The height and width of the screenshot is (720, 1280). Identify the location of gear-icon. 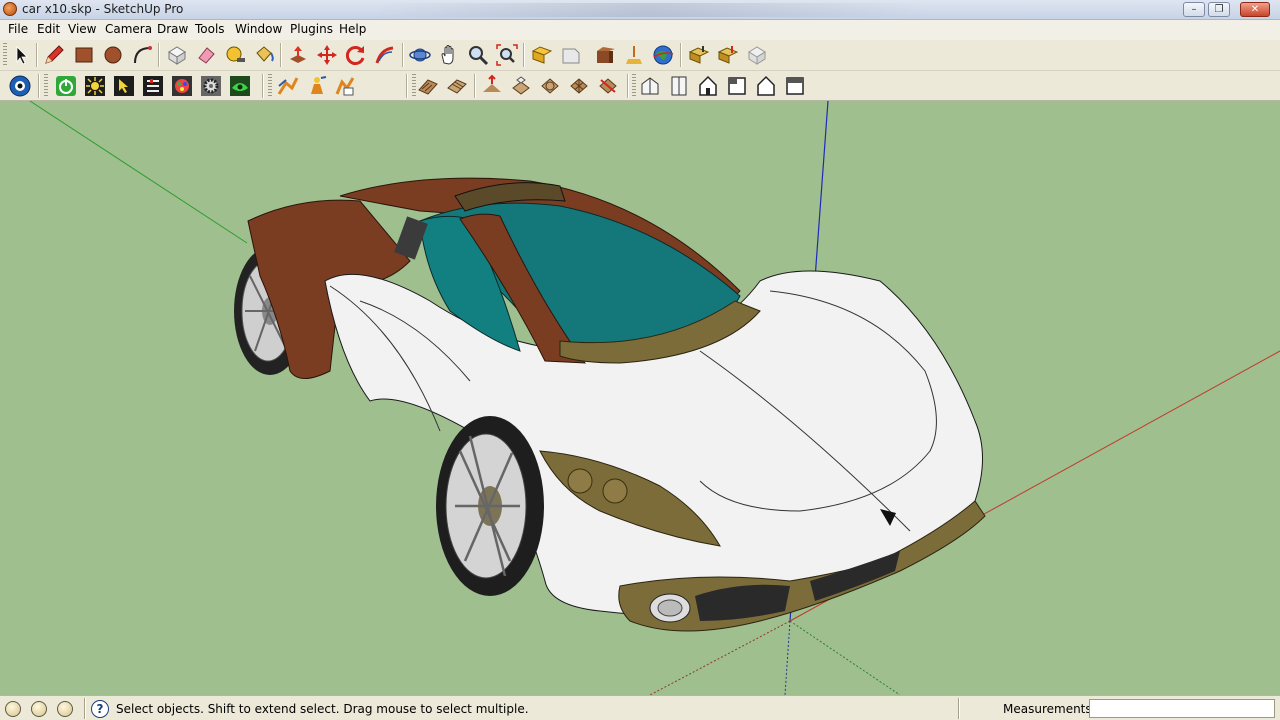
(211, 86).